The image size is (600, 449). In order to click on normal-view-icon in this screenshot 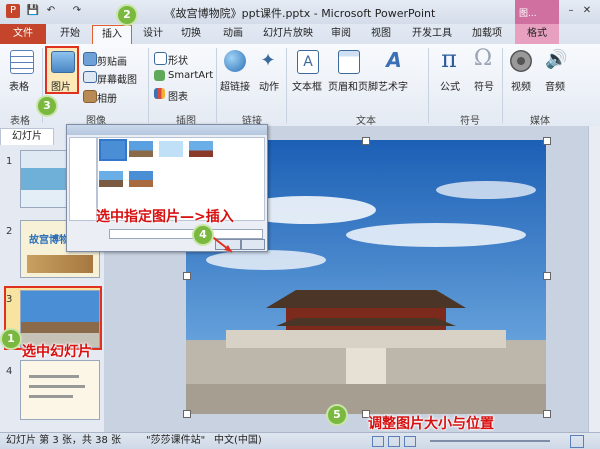, I will do `click(378, 441)`.